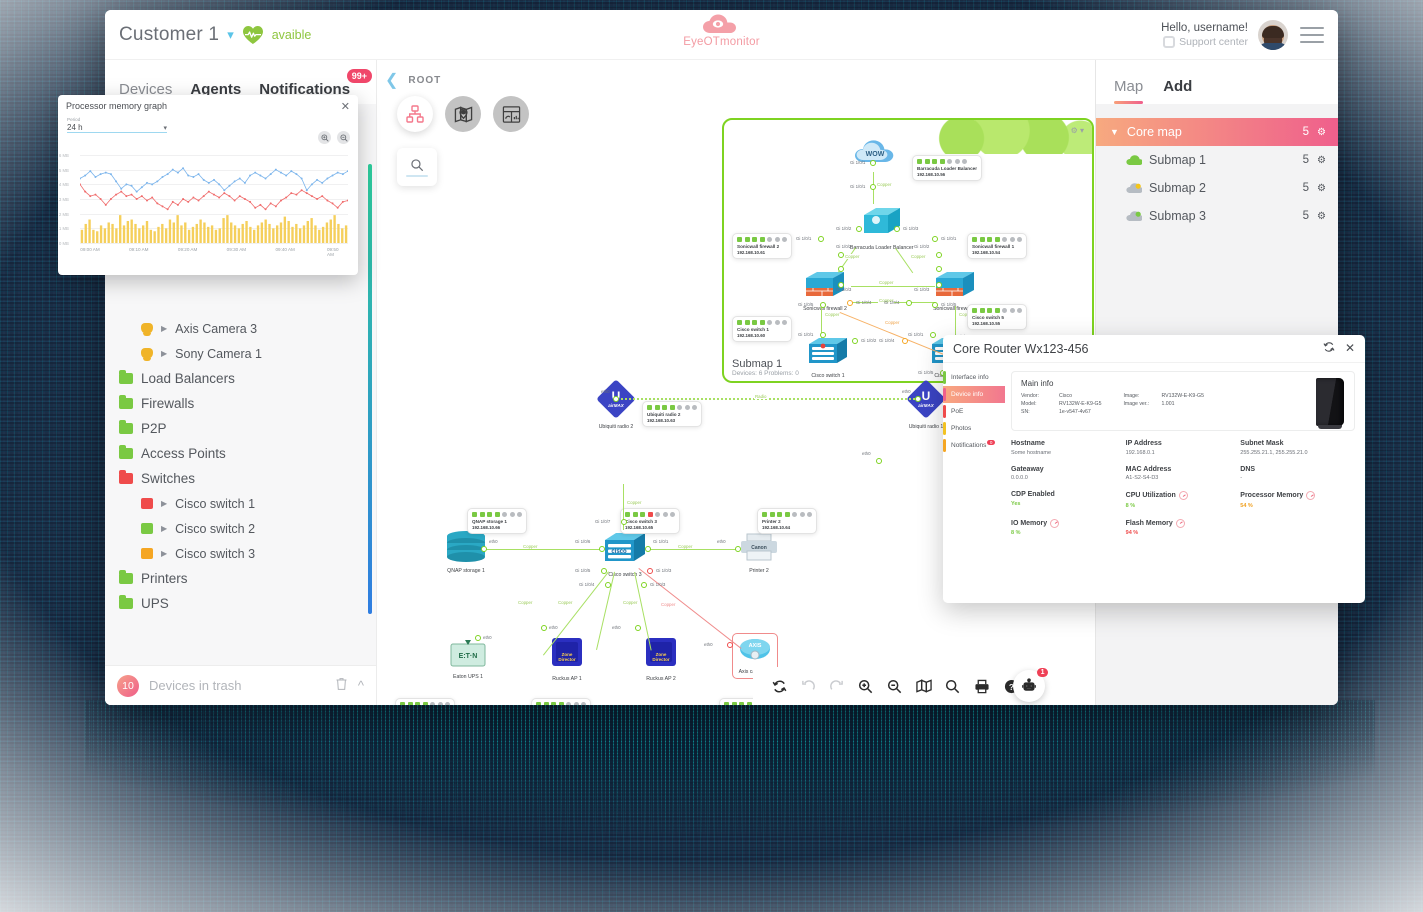 Image resolution: width=1423 pixels, height=912 pixels. Describe the element at coordinates (952, 686) in the screenshot. I see `search-icon` at that location.